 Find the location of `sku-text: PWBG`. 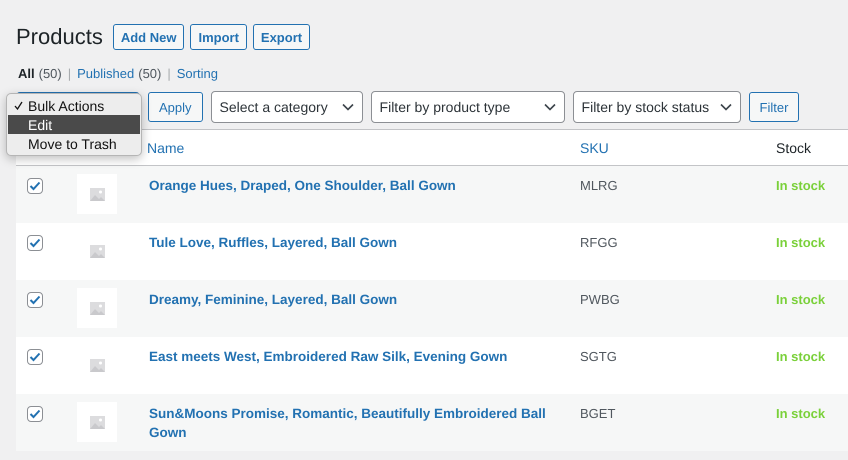

sku-text: PWBG is located at coordinates (600, 299).